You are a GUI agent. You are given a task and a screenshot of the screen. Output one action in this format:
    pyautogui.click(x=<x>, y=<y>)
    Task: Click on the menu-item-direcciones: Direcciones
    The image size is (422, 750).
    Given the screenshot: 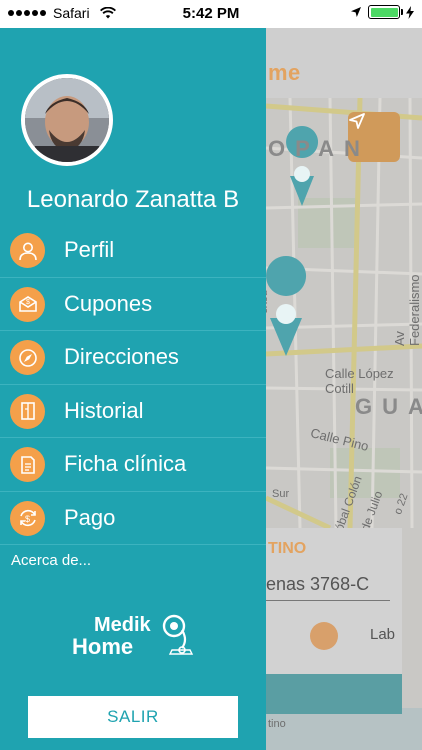 What is the action you would take?
    pyautogui.click(x=133, y=358)
    